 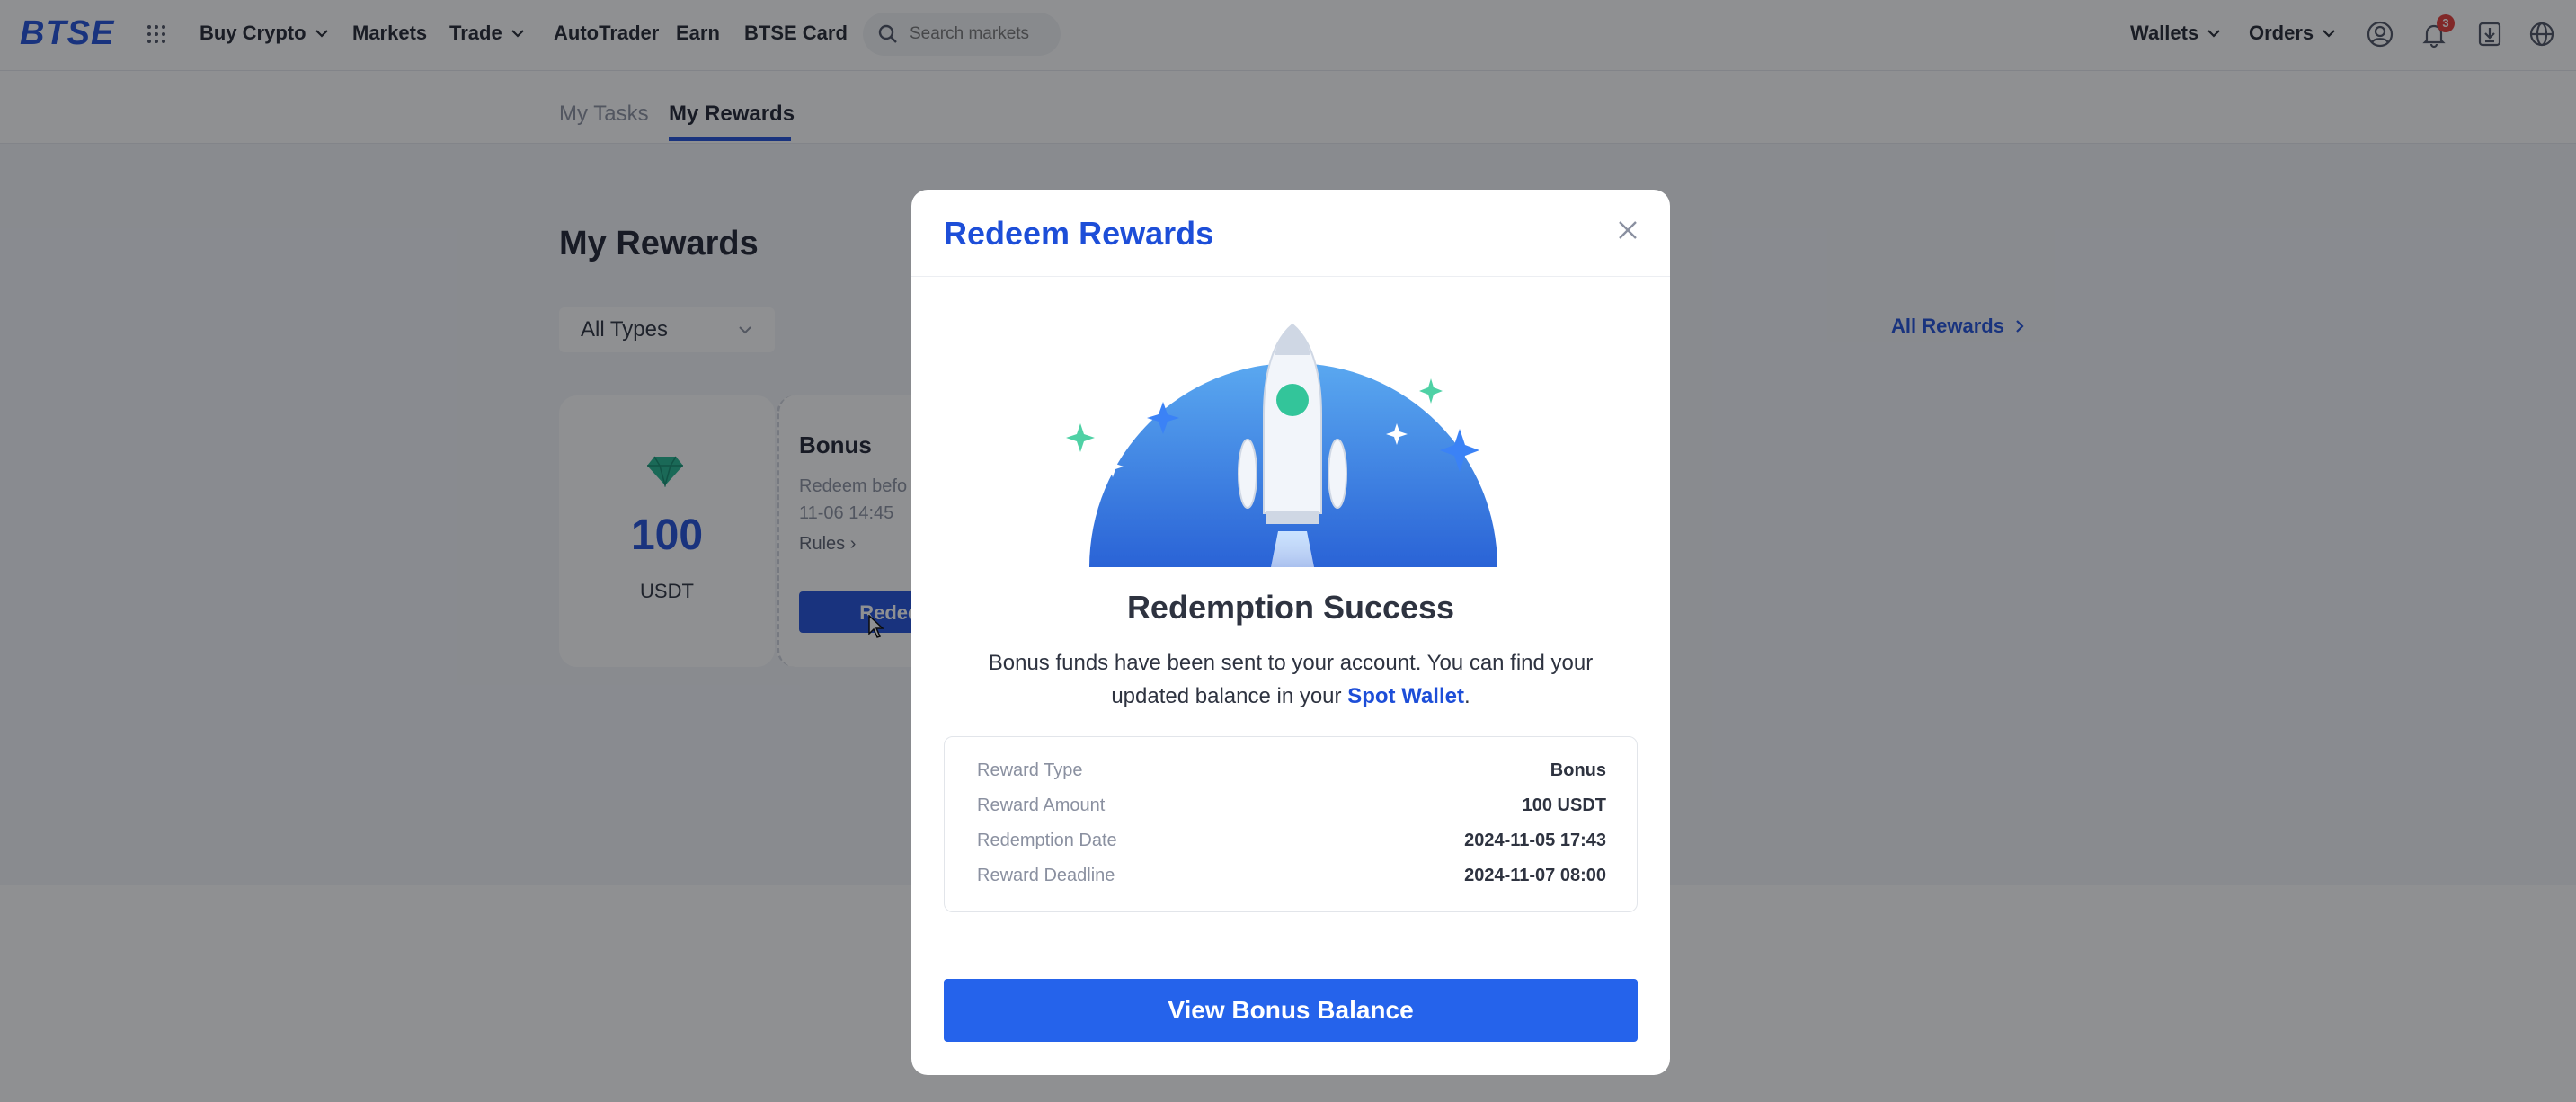 I want to click on detail-label: Reward Amount, so click(x=1041, y=805).